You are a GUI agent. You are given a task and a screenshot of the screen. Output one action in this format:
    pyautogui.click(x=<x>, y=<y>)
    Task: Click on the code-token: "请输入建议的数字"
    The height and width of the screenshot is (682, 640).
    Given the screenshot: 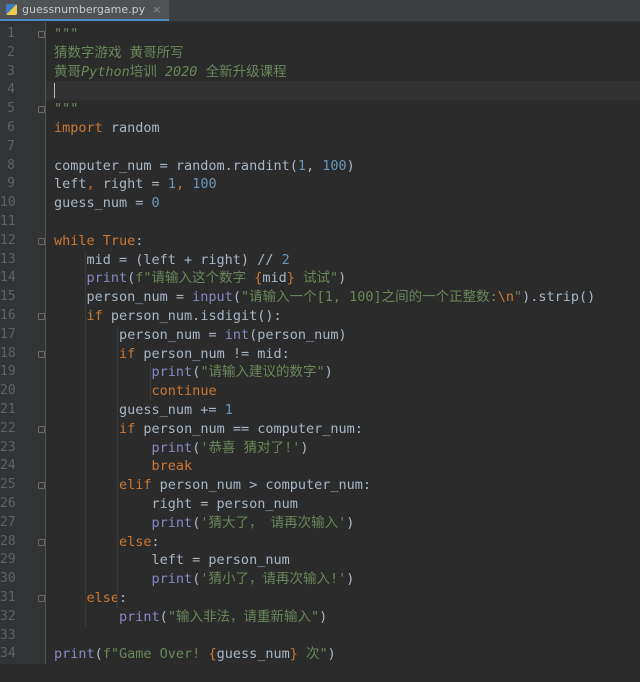 What is the action you would take?
    pyautogui.click(x=262, y=372)
    